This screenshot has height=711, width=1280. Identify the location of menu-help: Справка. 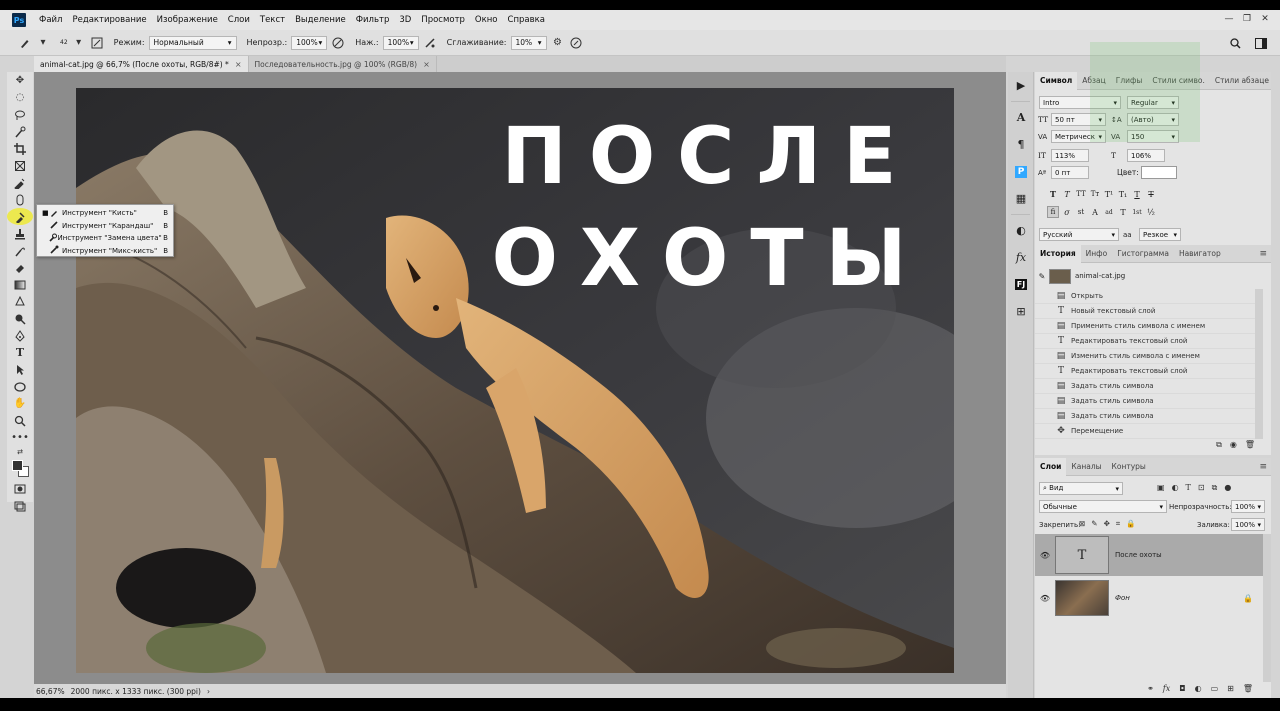
(526, 20).